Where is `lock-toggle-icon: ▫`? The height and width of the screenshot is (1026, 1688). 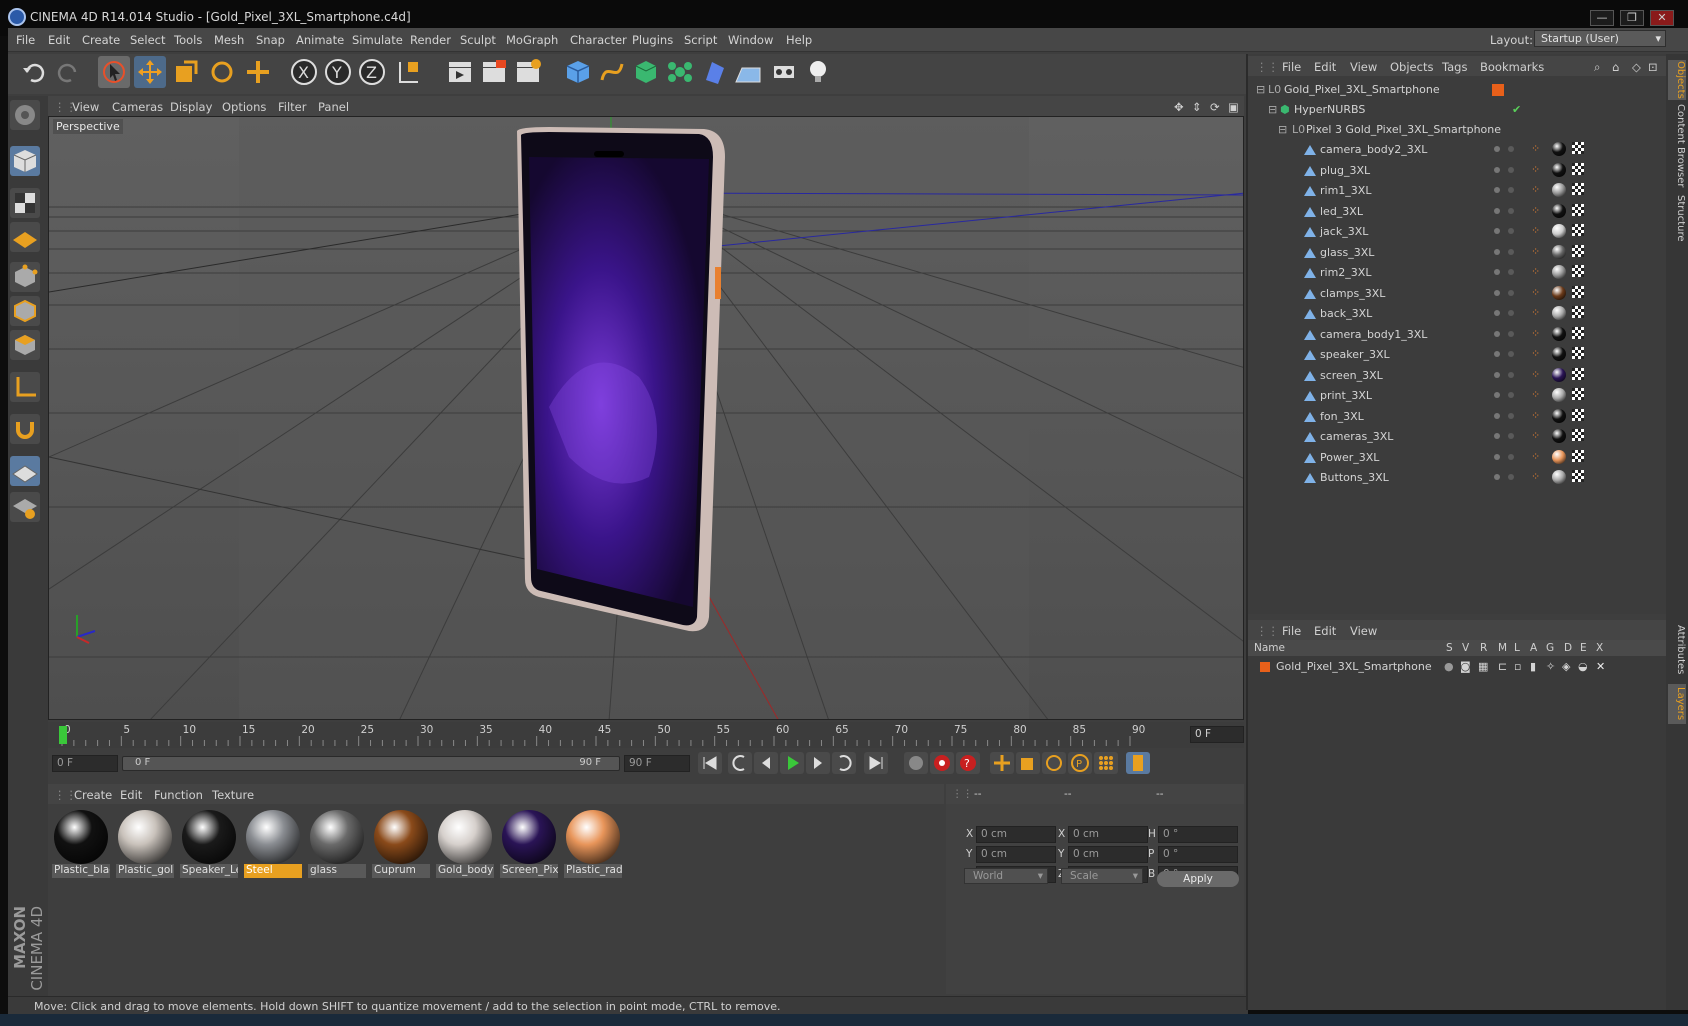
lock-toggle-icon: ▫ is located at coordinates (1517, 666).